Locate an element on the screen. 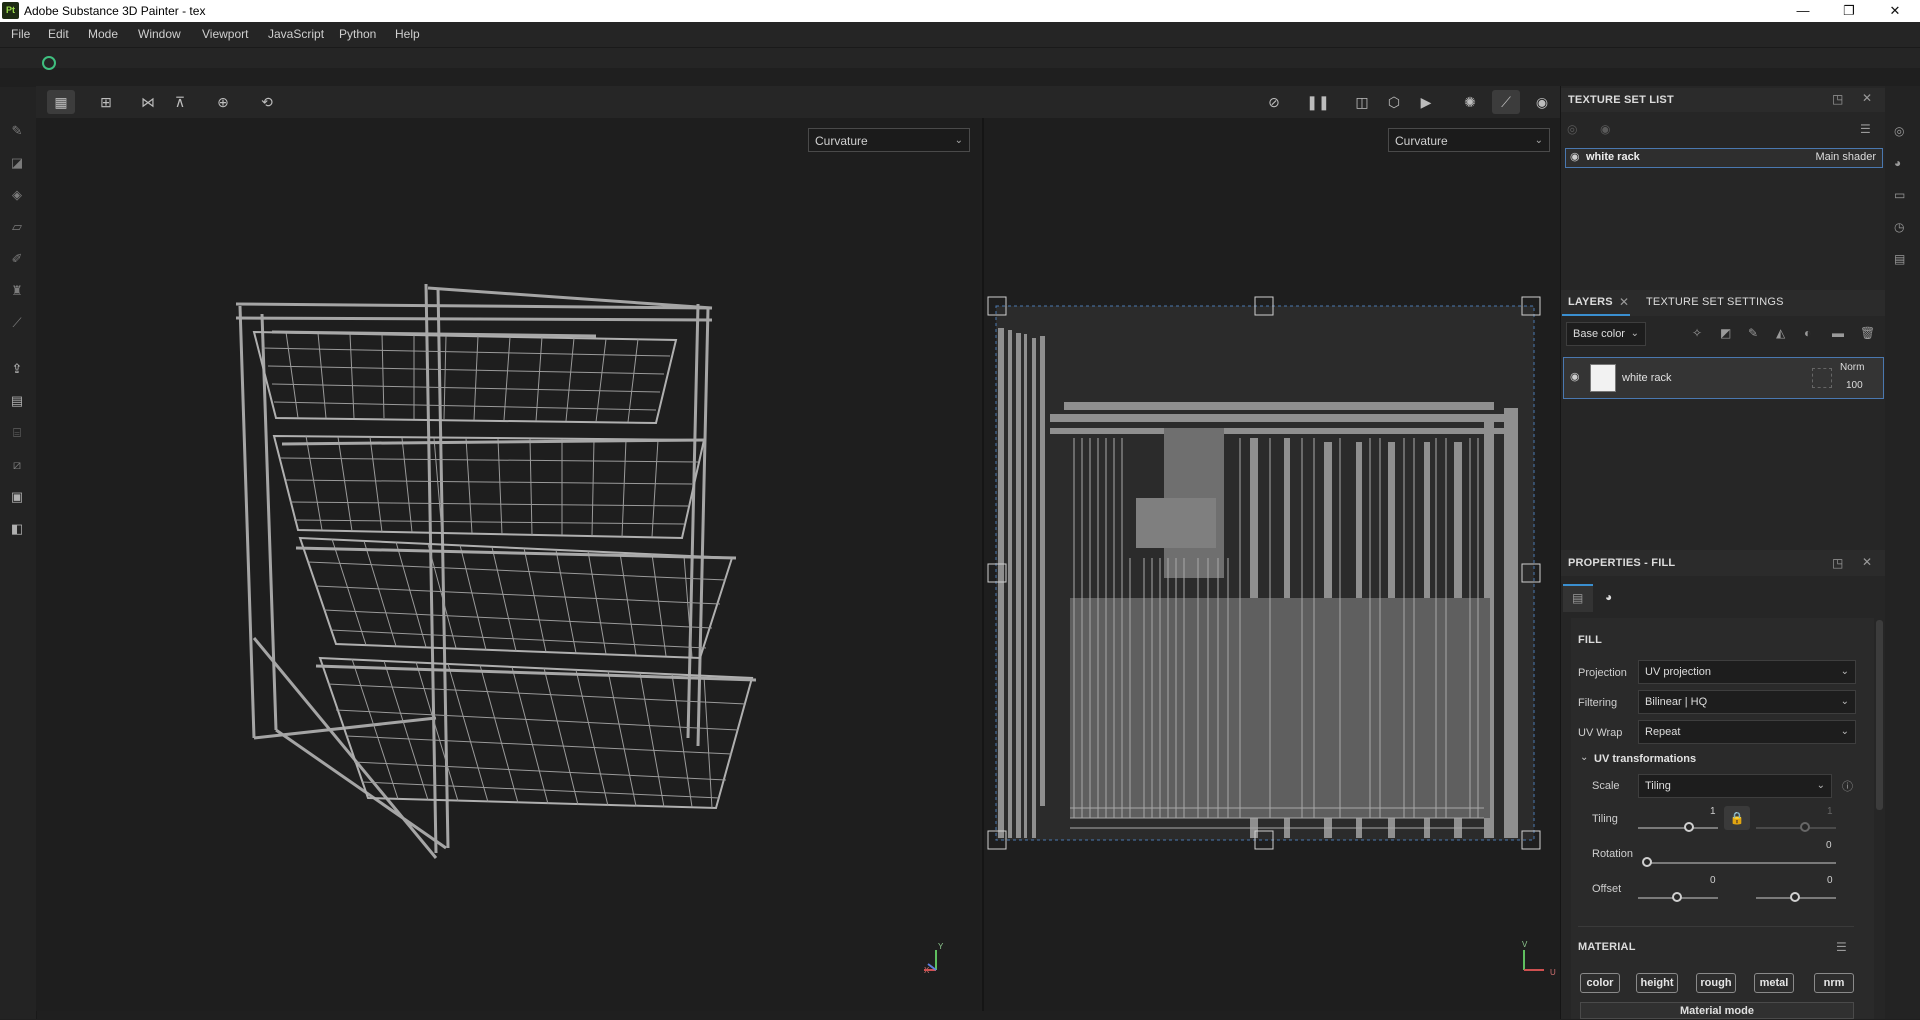 This screenshot has width=1920, height=1020. add-mask-icon: ◩ is located at coordinates (1725, 333).